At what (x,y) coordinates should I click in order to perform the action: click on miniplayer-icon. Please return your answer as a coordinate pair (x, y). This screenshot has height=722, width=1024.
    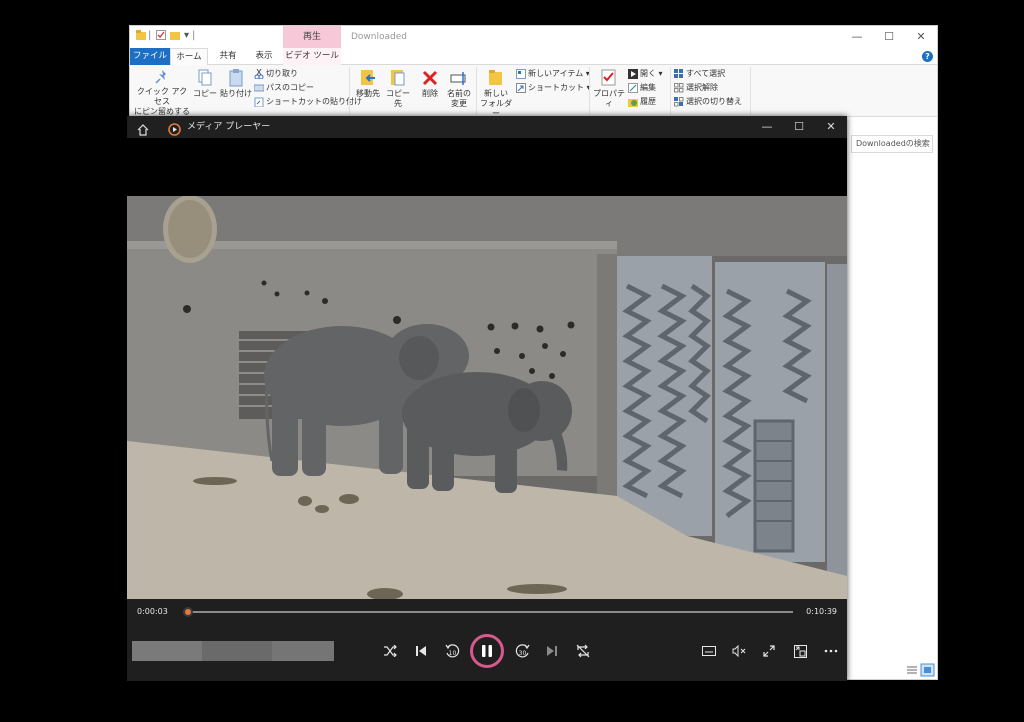
    Looking at the image, I should click on (800, 651).